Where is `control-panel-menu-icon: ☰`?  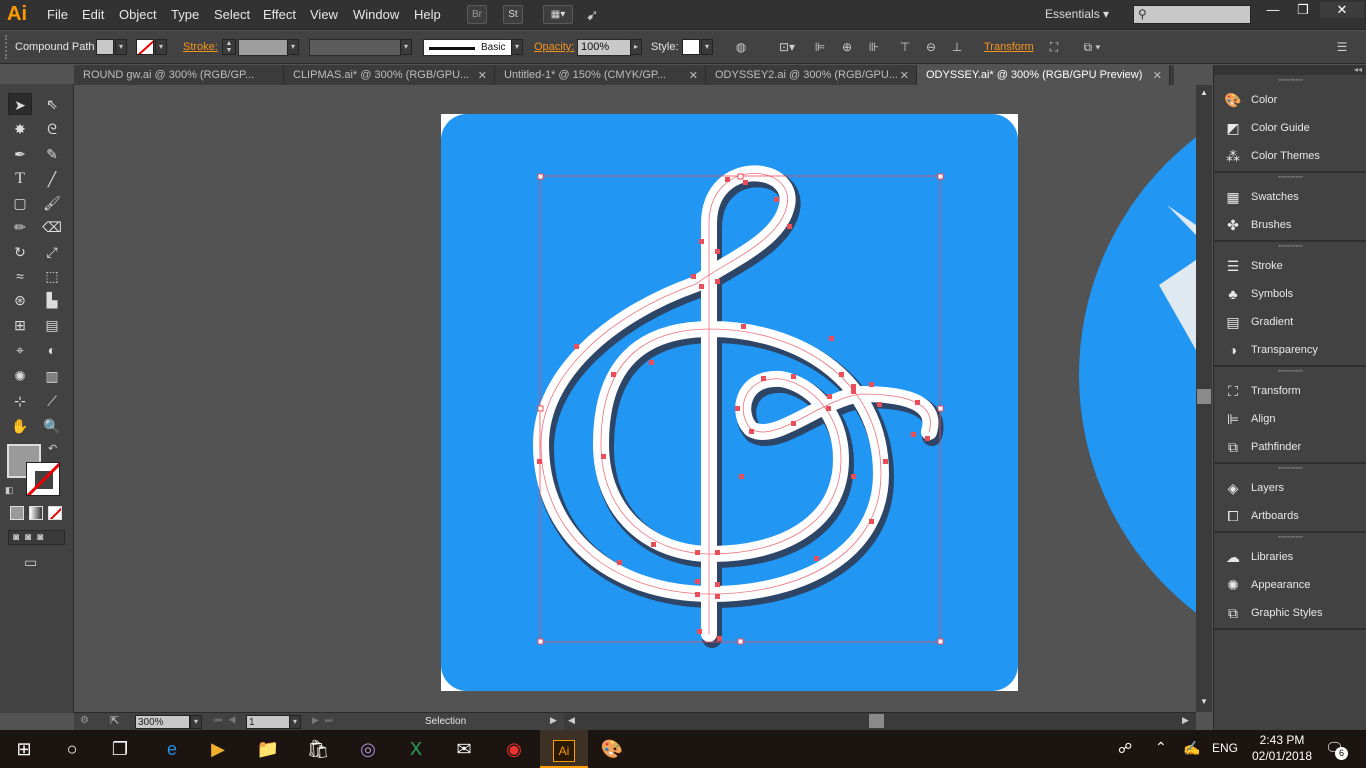 control-panel-menu-icon: ☰ is located at coordinates (1342, 47).